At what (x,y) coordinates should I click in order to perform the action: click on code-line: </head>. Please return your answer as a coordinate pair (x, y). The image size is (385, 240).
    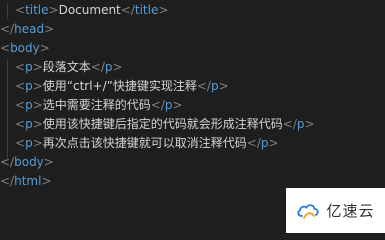
    Looking at the image, I should click on (27, 29).